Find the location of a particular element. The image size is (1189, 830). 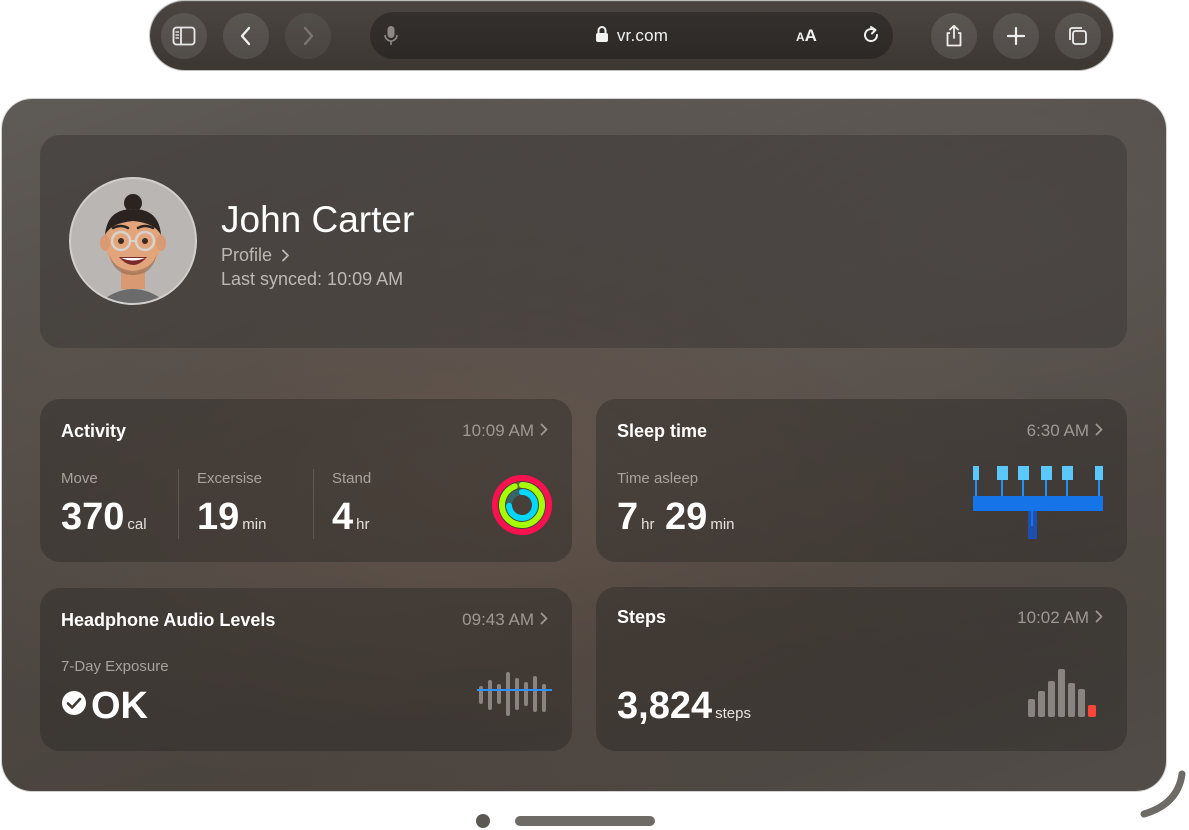

audio-level-bars is located at coordinates (514, 694).